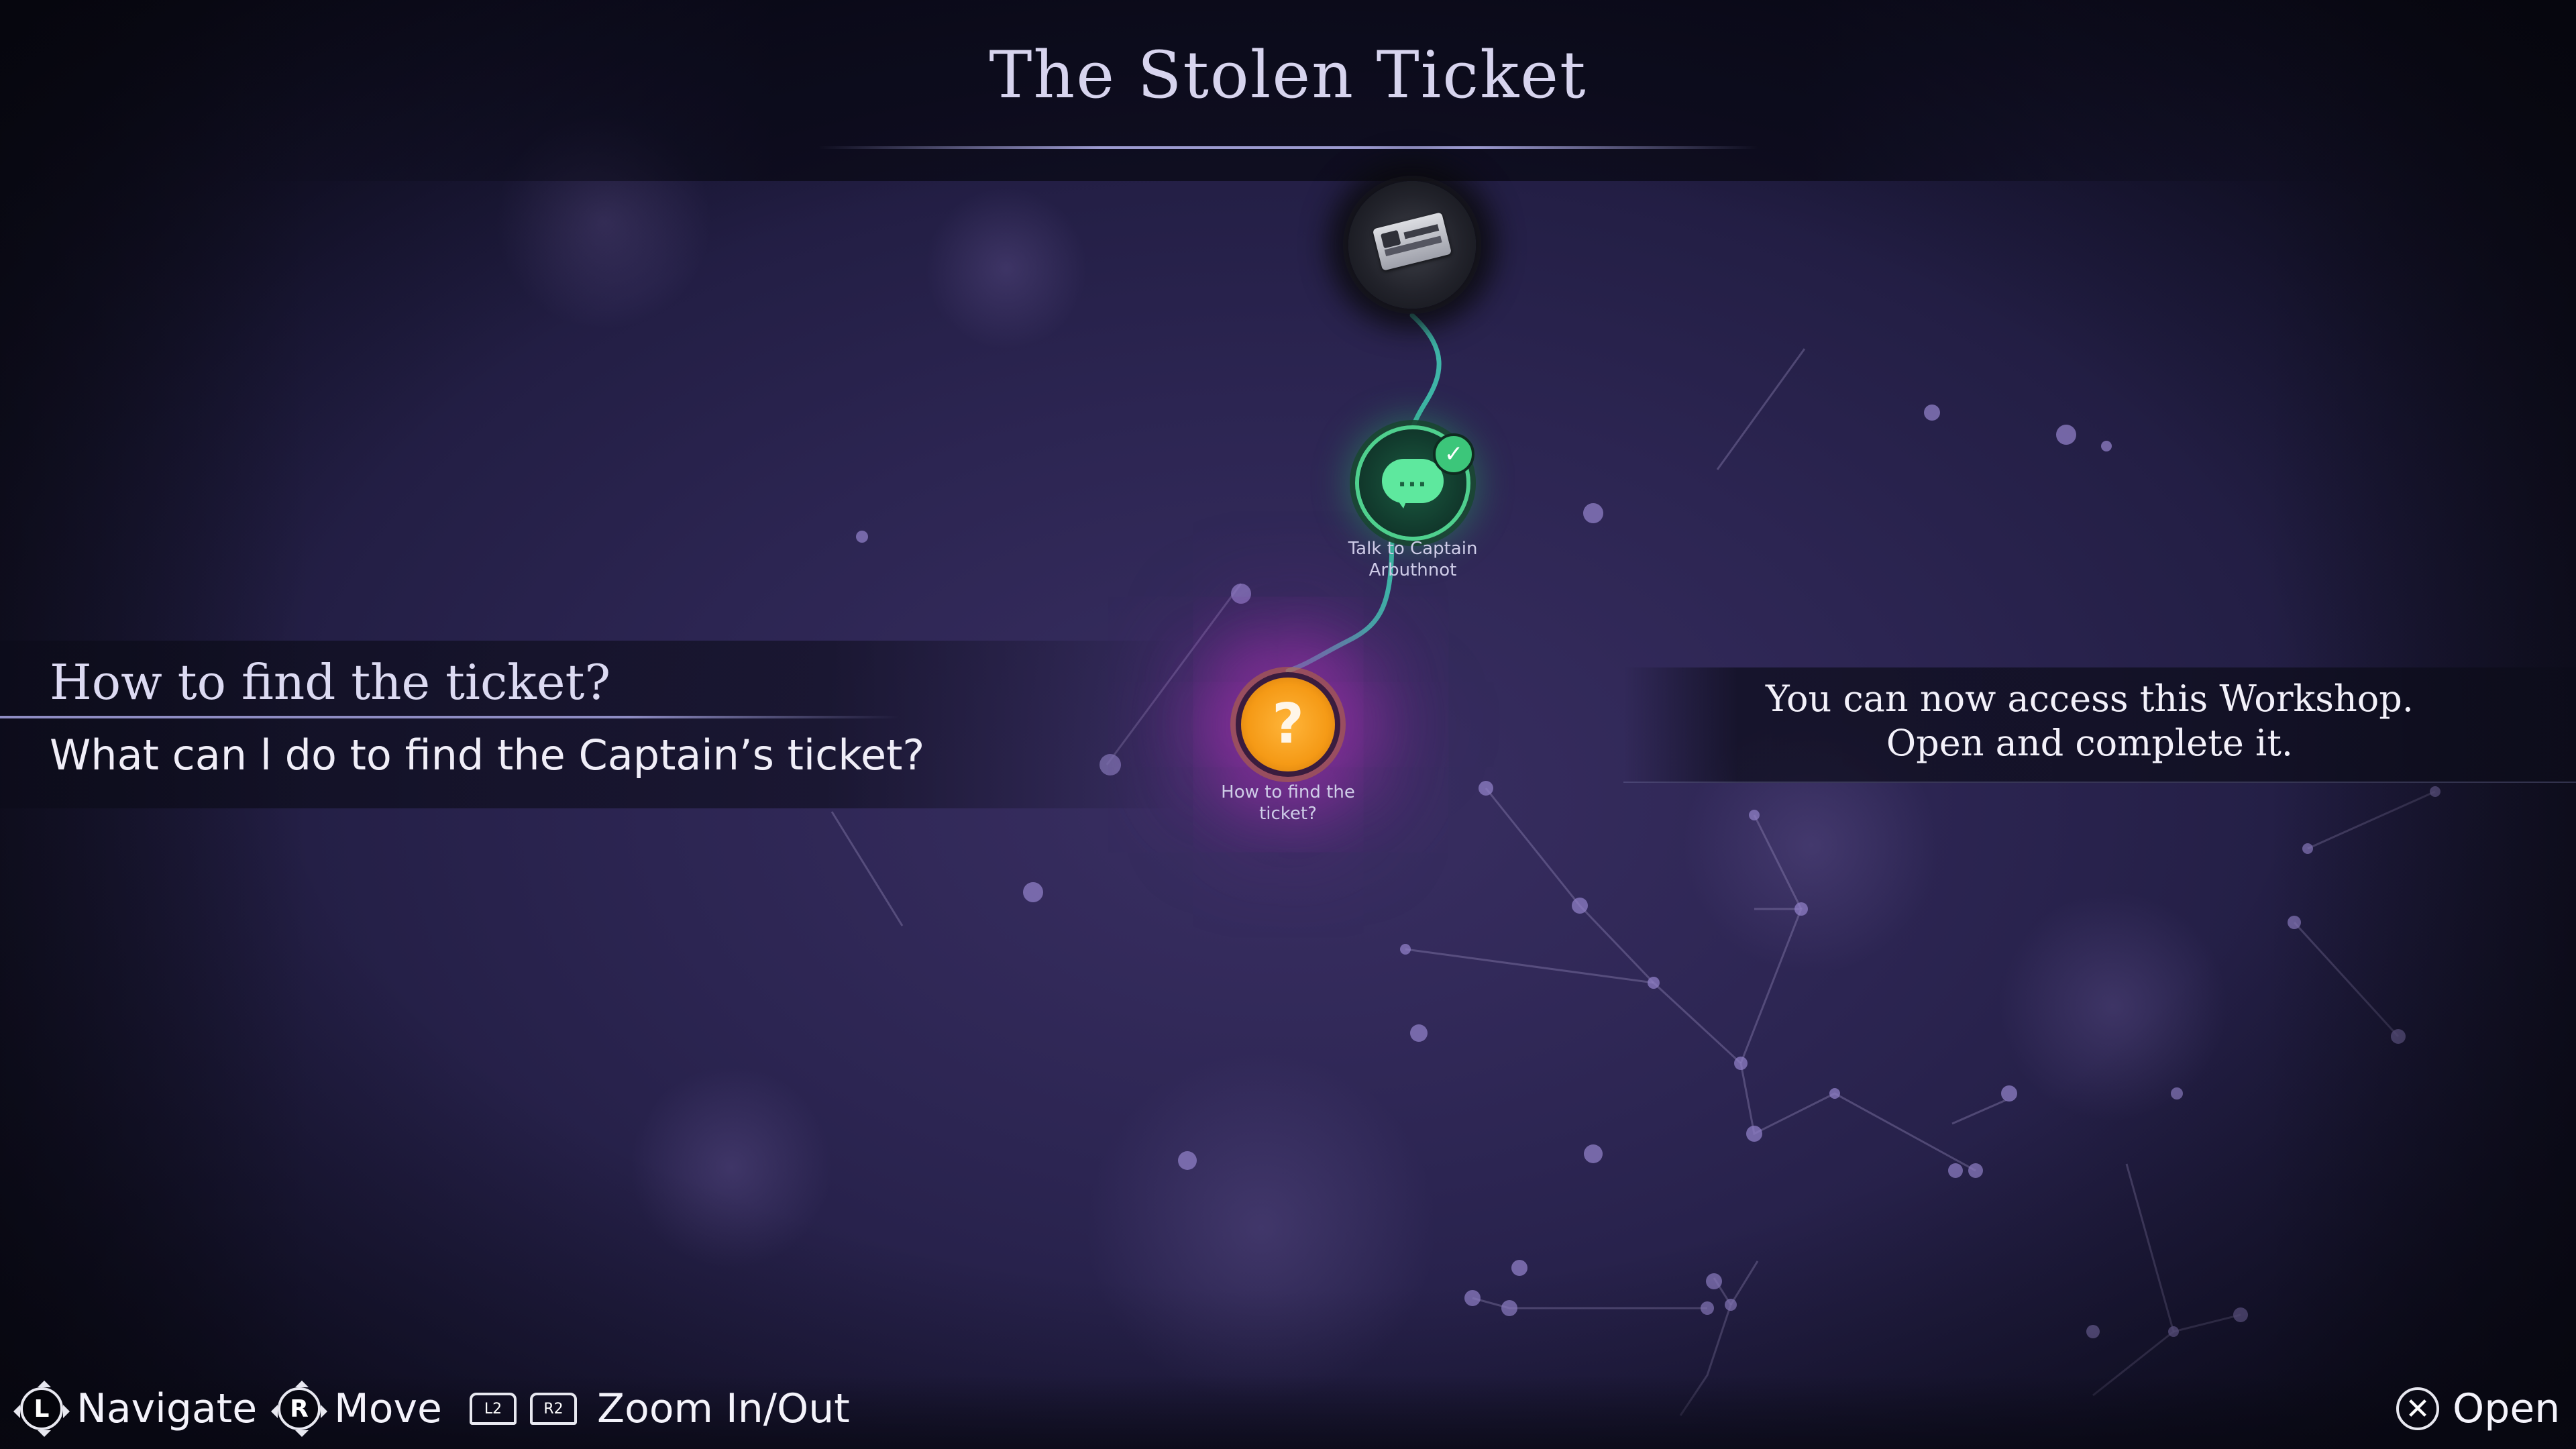 The width and height of the screenshot is (2576, 1449). Describe the element at coordinates (449, 717) in the screenshot. I see `quest-divider` at that location.